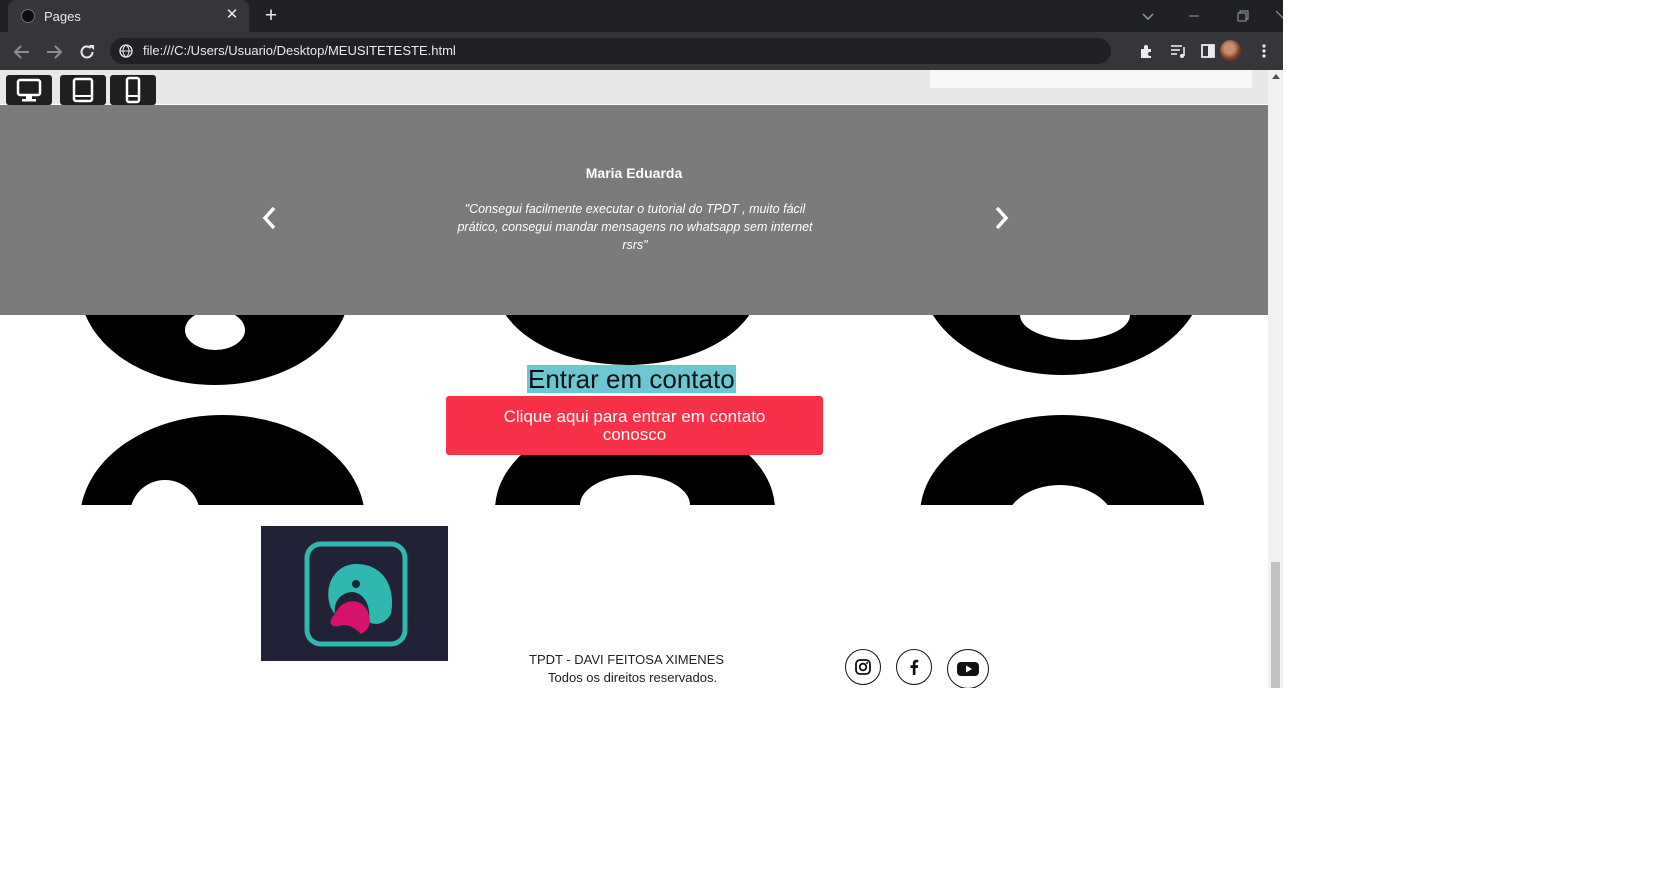 The height and width of the screenshot is (869, 1674). I want to click on new-tab-button: +, so click(271, 16).